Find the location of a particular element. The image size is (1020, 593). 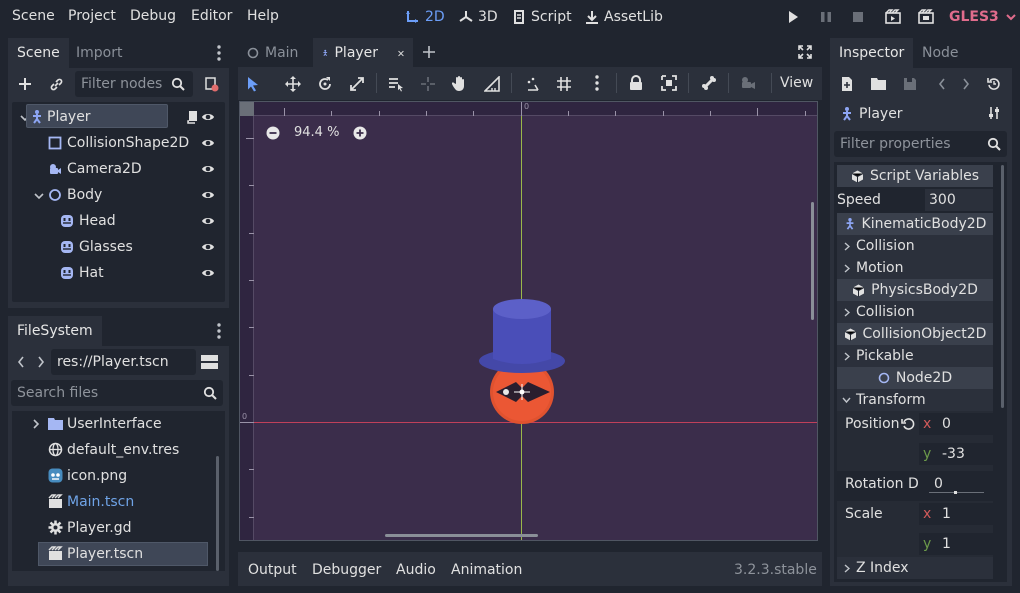

open-folder-icon is located at coordinates (878, 83).